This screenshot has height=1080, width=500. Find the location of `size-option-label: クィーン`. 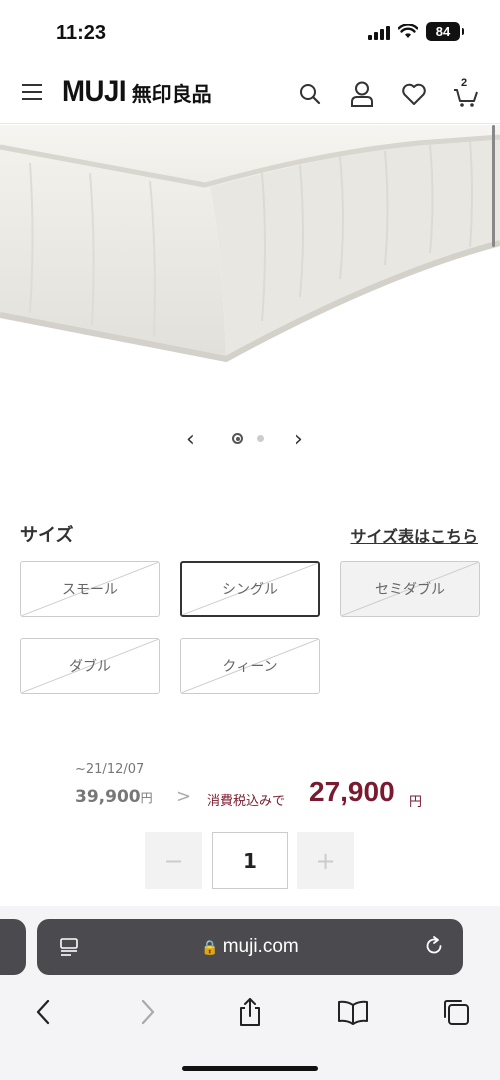

size-option-label: クィーン is located at coordinates (250, 667).